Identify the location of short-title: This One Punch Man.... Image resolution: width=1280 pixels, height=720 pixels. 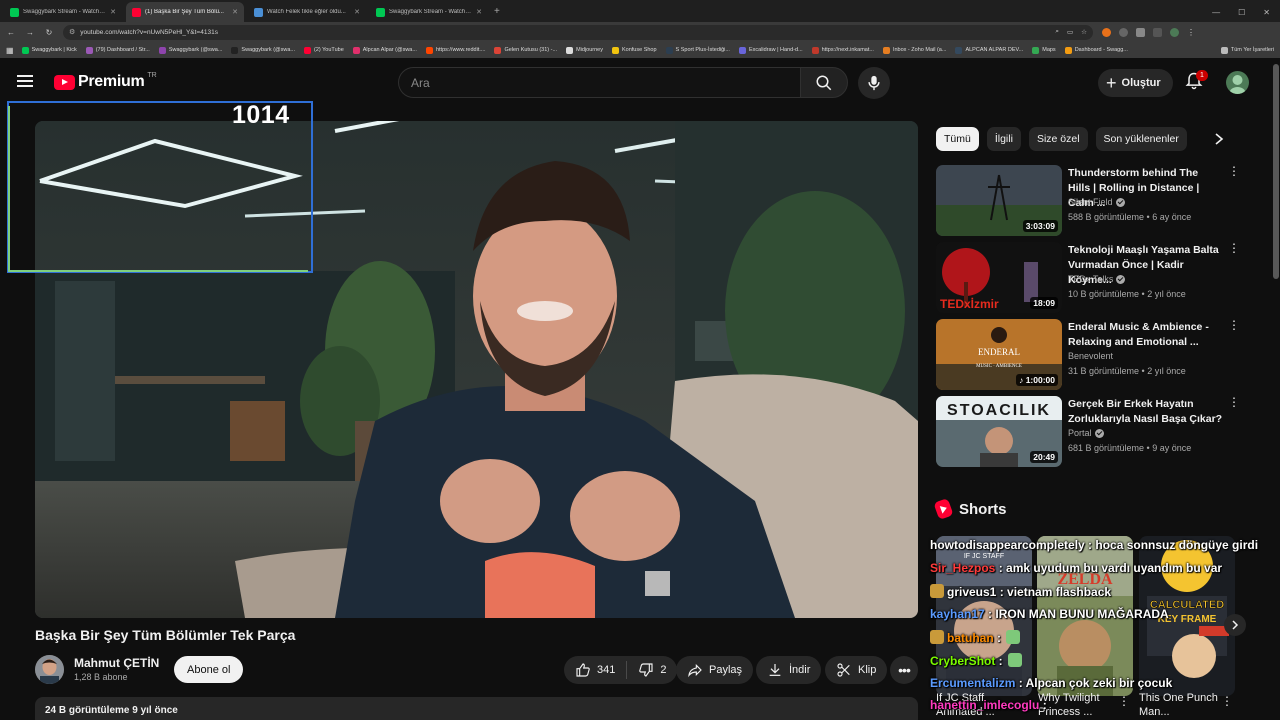
(1184, 705).